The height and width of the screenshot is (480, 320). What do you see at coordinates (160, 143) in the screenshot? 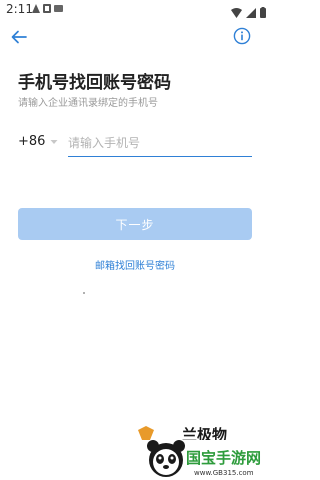
I see `phone-input` at bounding box center [160, 143].